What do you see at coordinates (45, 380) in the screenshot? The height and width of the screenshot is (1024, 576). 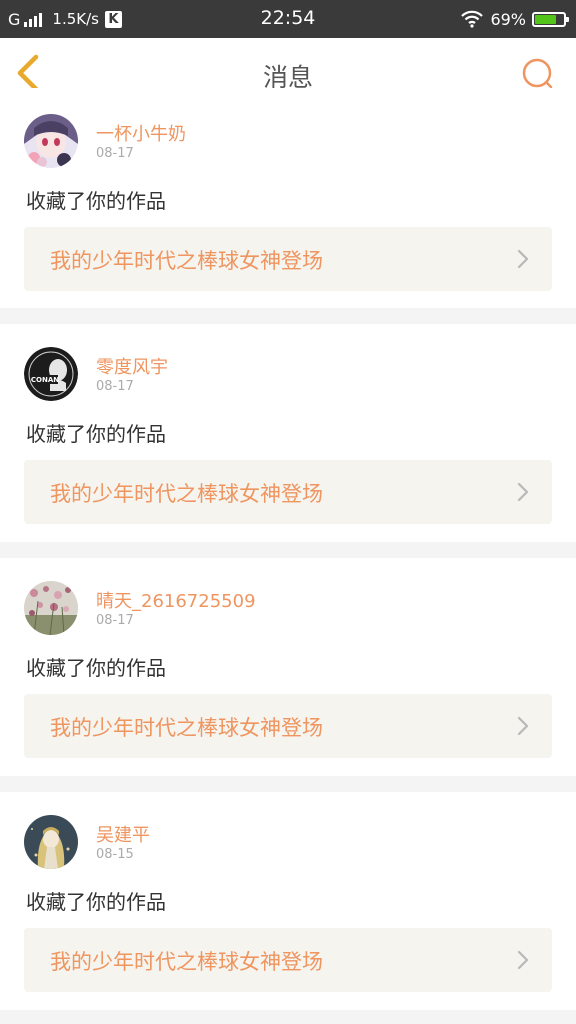 I see `avatar-text: CONAN` at bounding box center [45, 380].